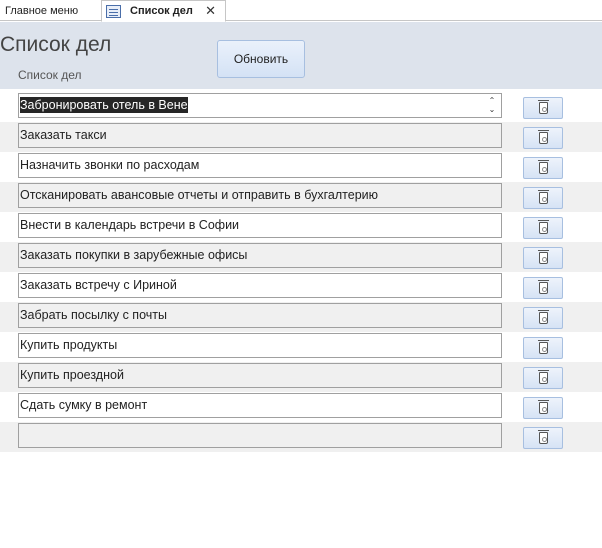 The image size is (602, 548). Describe the element at coordinates (260, 105) in the screenshot. I see `task-field: Забронировать отель в Вене ⌃ ⌄` at that location.